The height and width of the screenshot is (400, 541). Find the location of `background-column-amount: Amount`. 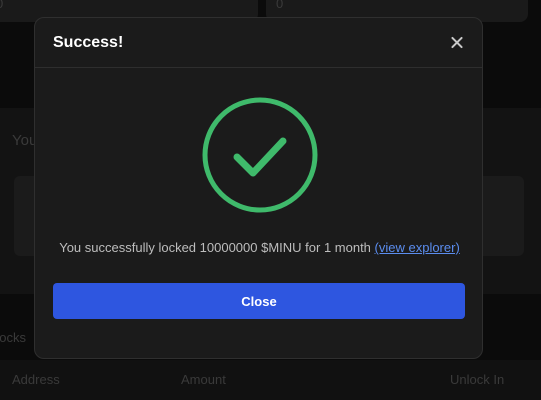

background-column-amount: Amount is located at coordinates (203, 379).